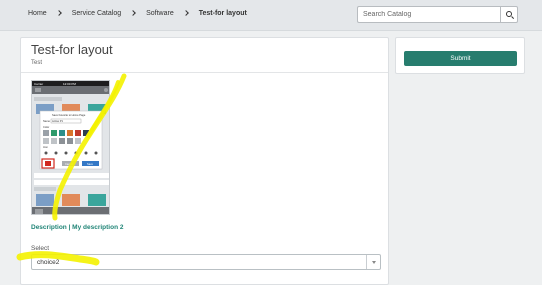 This screenshot has height=285, width=542. What do you see at coordinates (48, 262) in the screenshot?
I see `select-value: choice2` at bounding box center [48, 262].